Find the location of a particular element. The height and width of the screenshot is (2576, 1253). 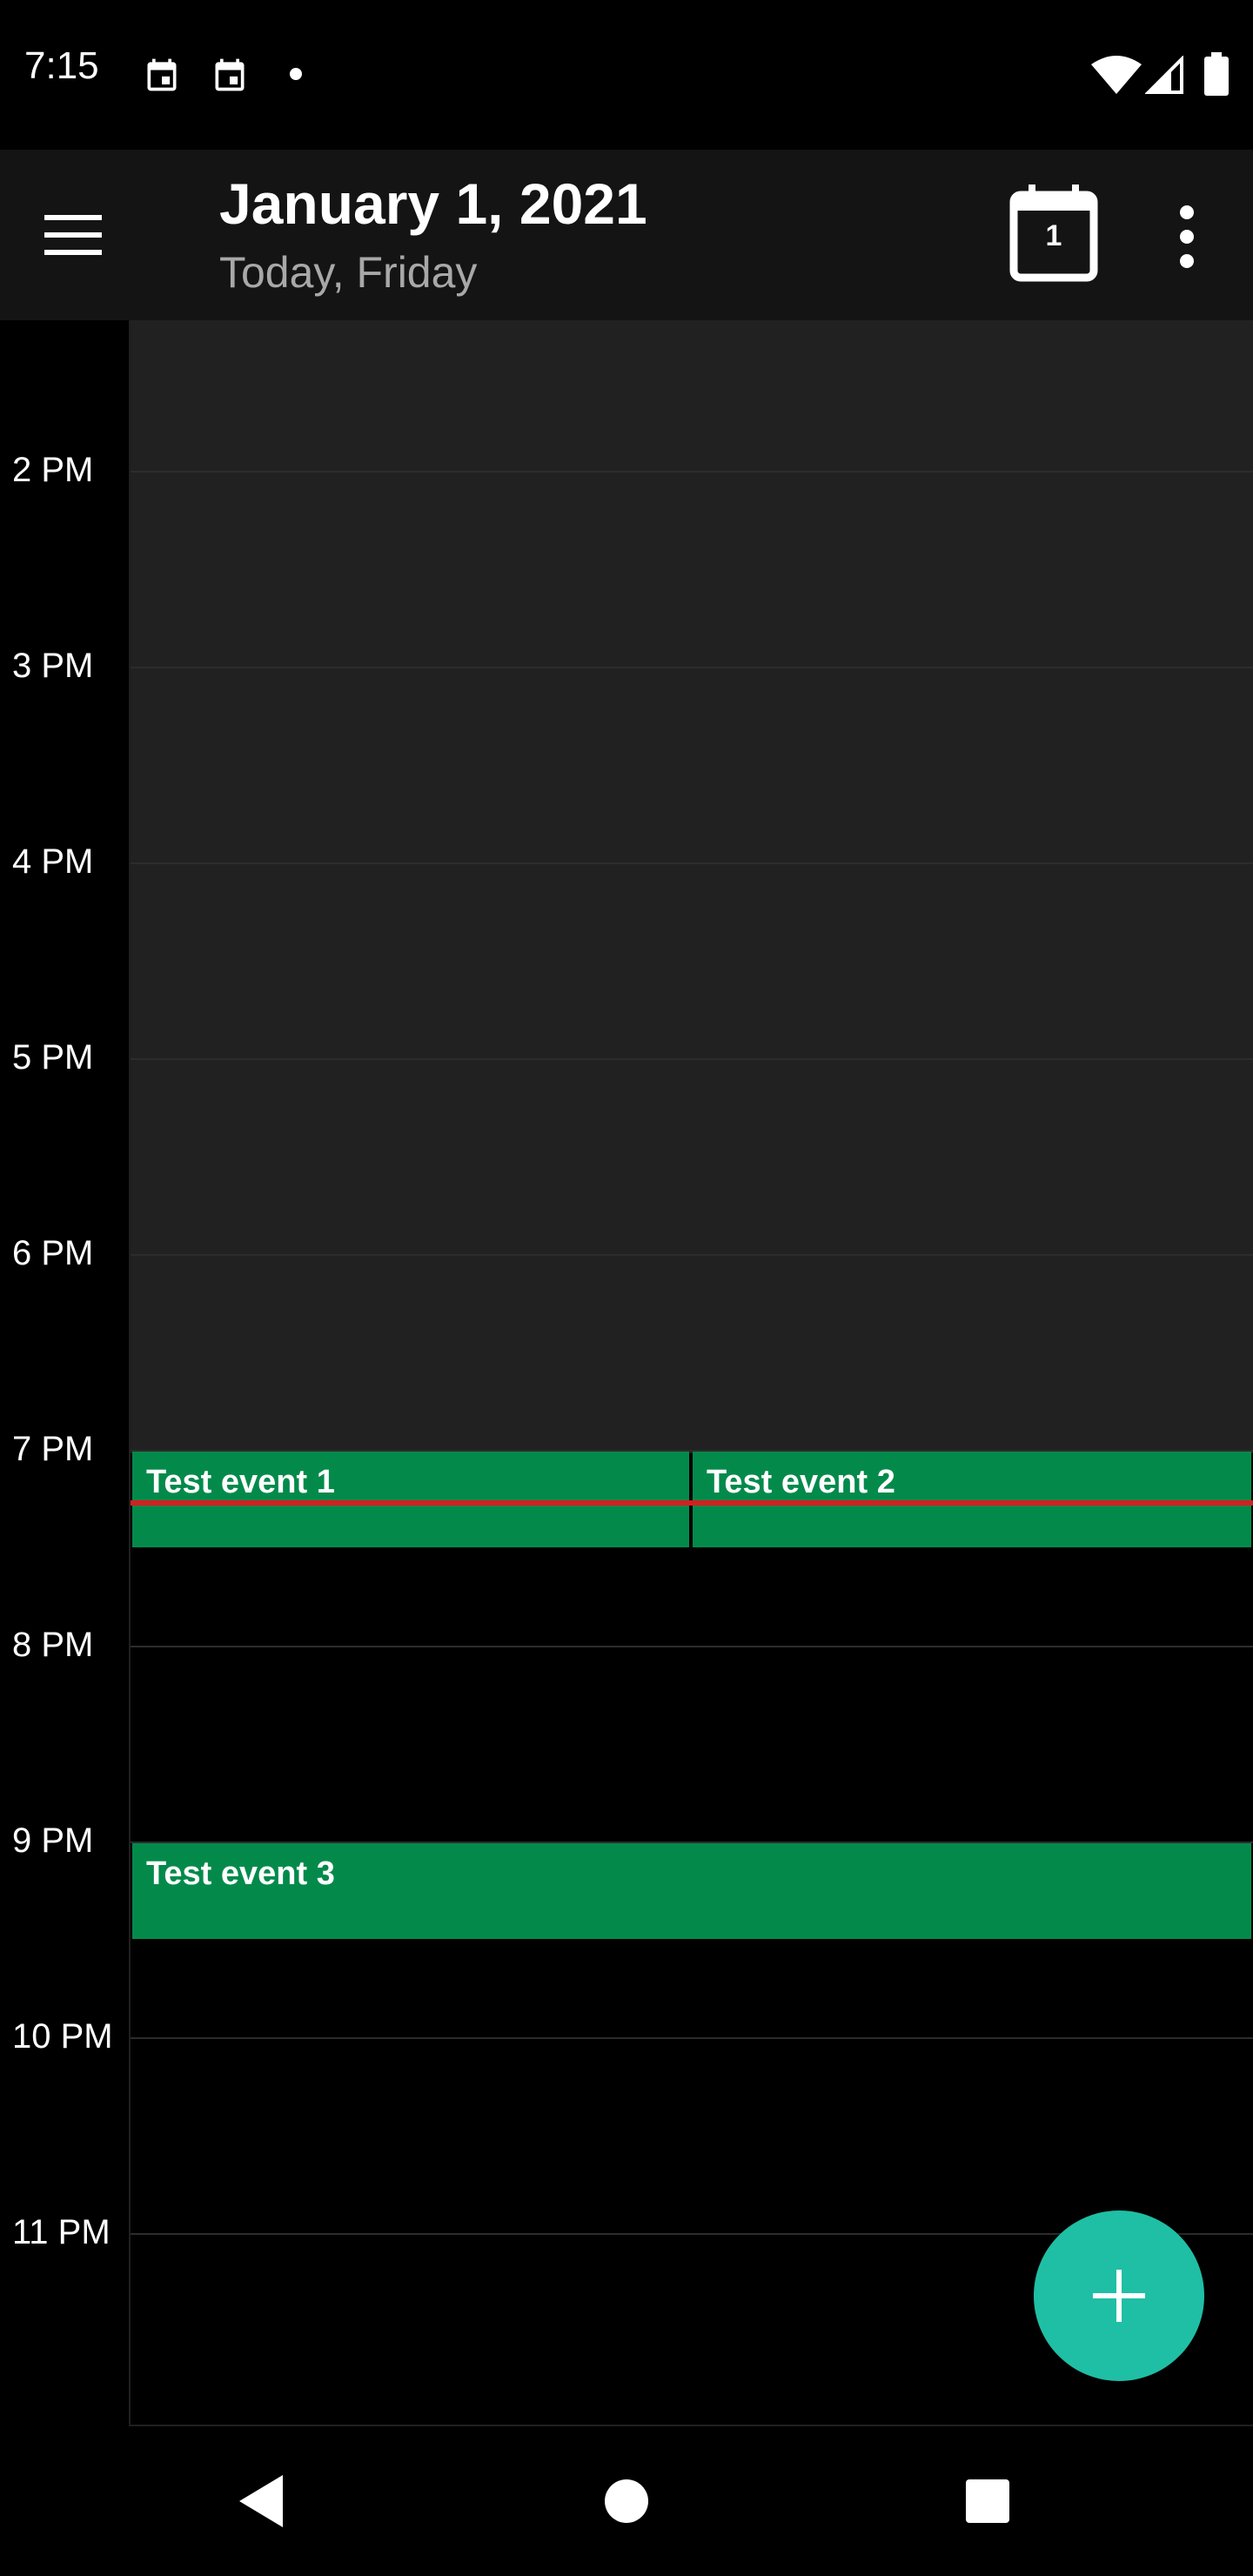

event-block: Test event 2 is located at coordinates (972, 1500).